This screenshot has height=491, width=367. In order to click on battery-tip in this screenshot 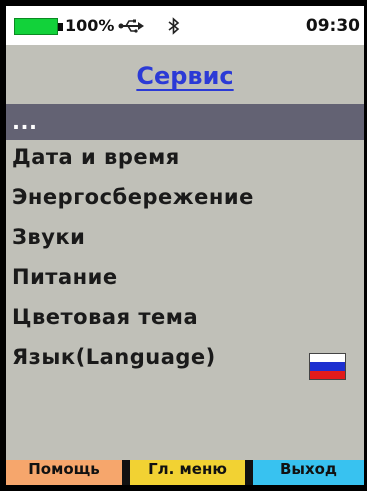, I will do `click(60, 27)`.